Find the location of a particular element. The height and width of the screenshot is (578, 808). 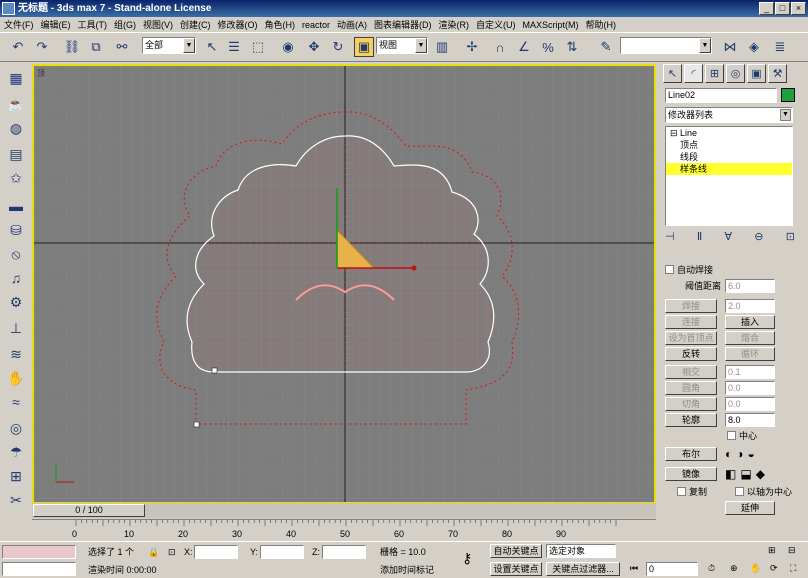

stack-item-segment: 线段 is located at coordinates (729, 157).